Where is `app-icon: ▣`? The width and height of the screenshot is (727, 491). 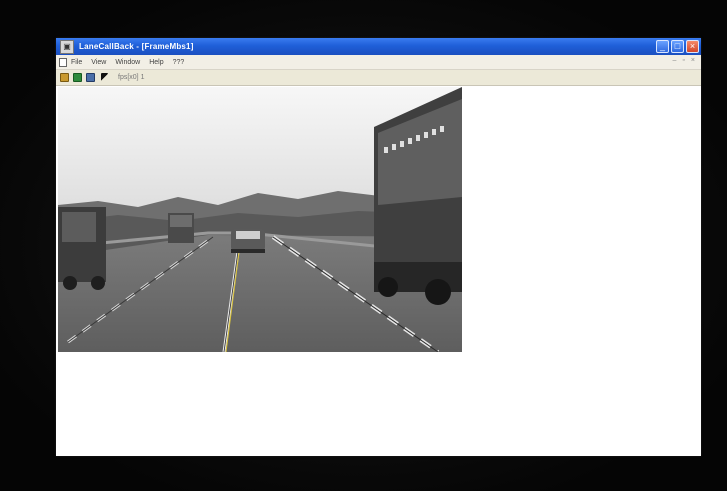
app-icon: ▣ is located at coordinates (67, 46).